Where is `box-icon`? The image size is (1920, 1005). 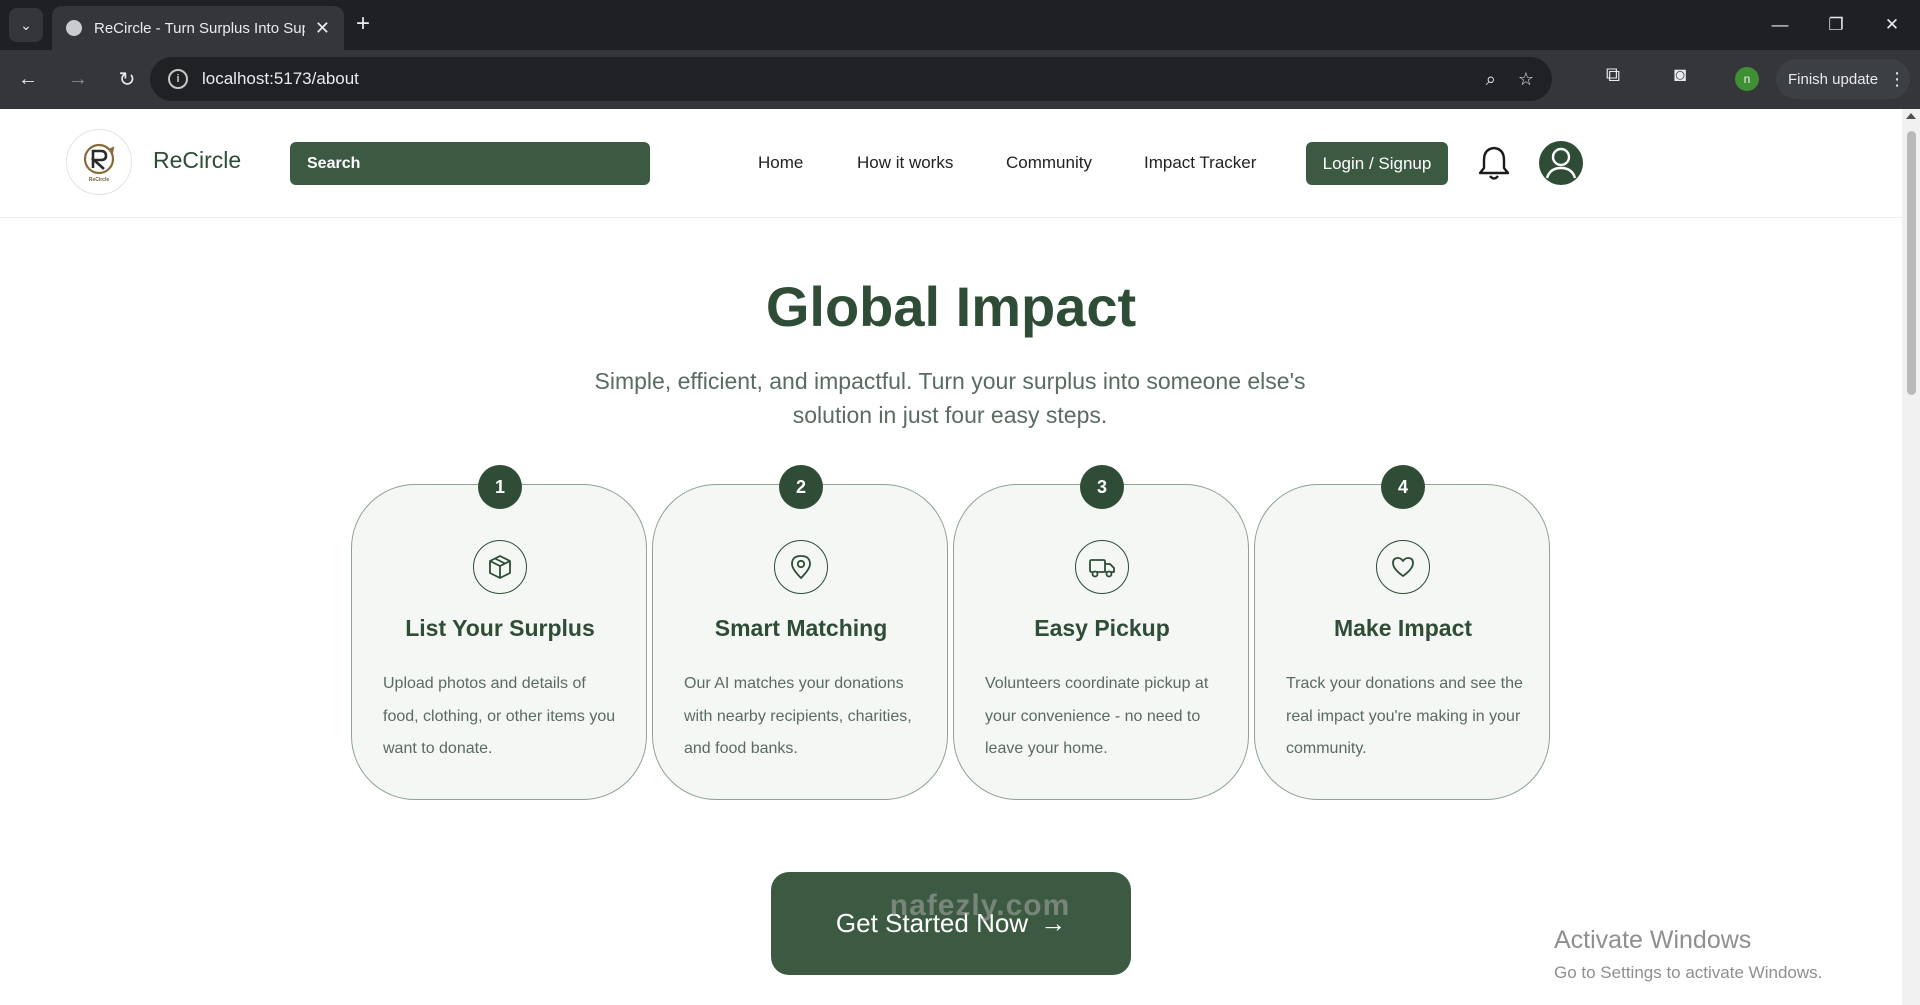
box-icon is located at coordinates (500, 567).